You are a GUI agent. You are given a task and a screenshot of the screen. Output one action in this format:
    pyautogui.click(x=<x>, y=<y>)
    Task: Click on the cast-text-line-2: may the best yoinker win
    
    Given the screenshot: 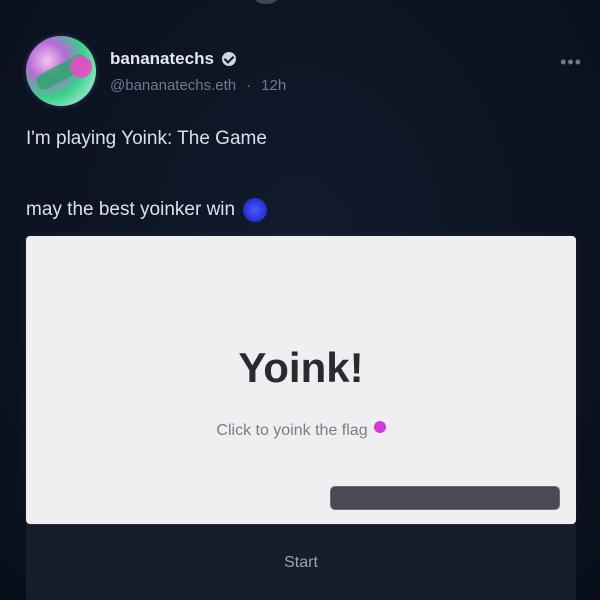 What is the action you would take?
    pyautogui.click(x=147, y=210)
    